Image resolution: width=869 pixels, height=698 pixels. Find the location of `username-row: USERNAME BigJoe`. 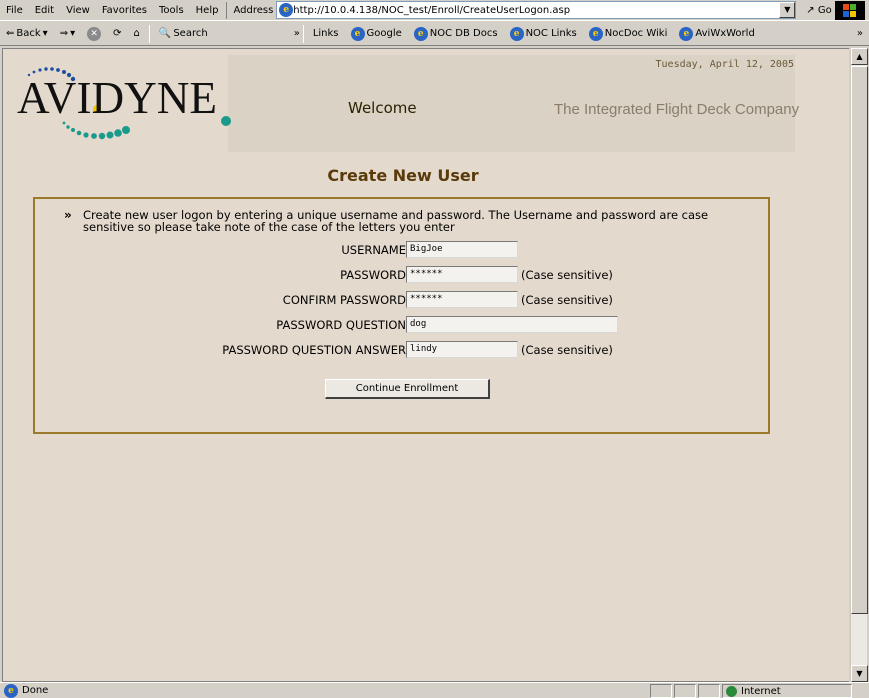

username-row: USERNAME BigJoe is located at coordinates (403, 250).